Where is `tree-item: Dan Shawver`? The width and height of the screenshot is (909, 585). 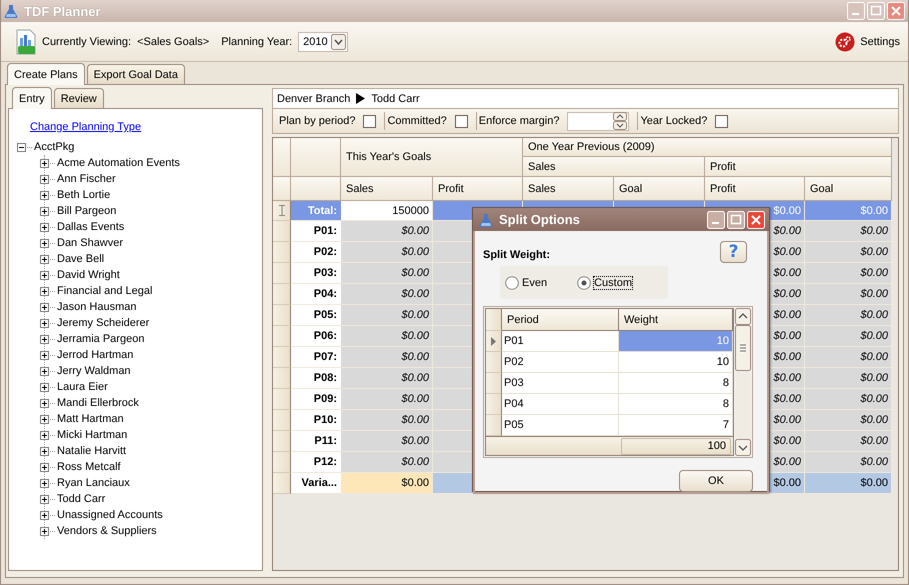
tree-item: Dan Shawver is located at coordinates (90, 243).